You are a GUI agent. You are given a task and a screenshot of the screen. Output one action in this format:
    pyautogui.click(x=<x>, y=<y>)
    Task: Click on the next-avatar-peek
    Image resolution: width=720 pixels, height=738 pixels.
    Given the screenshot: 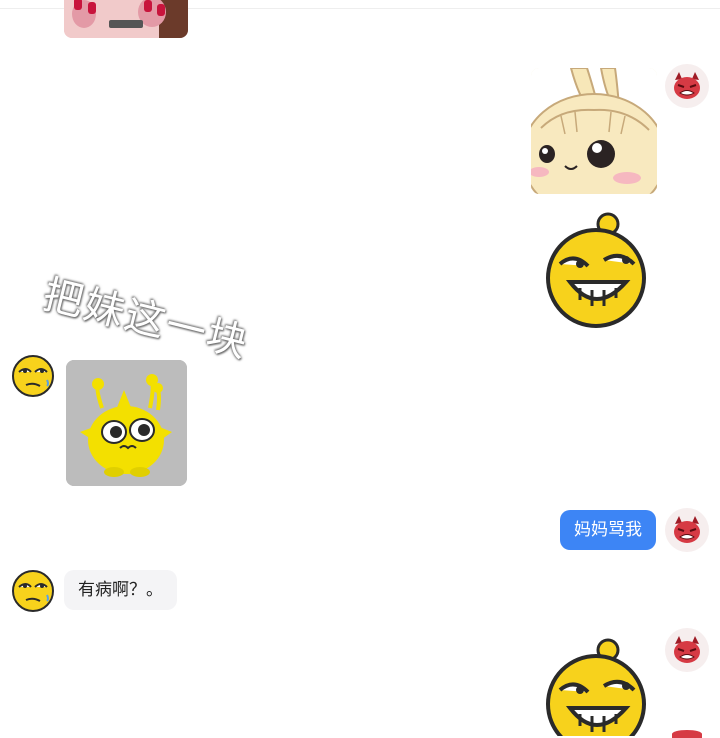 What is the action you would take?
    pyautogui.click(x=687, y=734)
    